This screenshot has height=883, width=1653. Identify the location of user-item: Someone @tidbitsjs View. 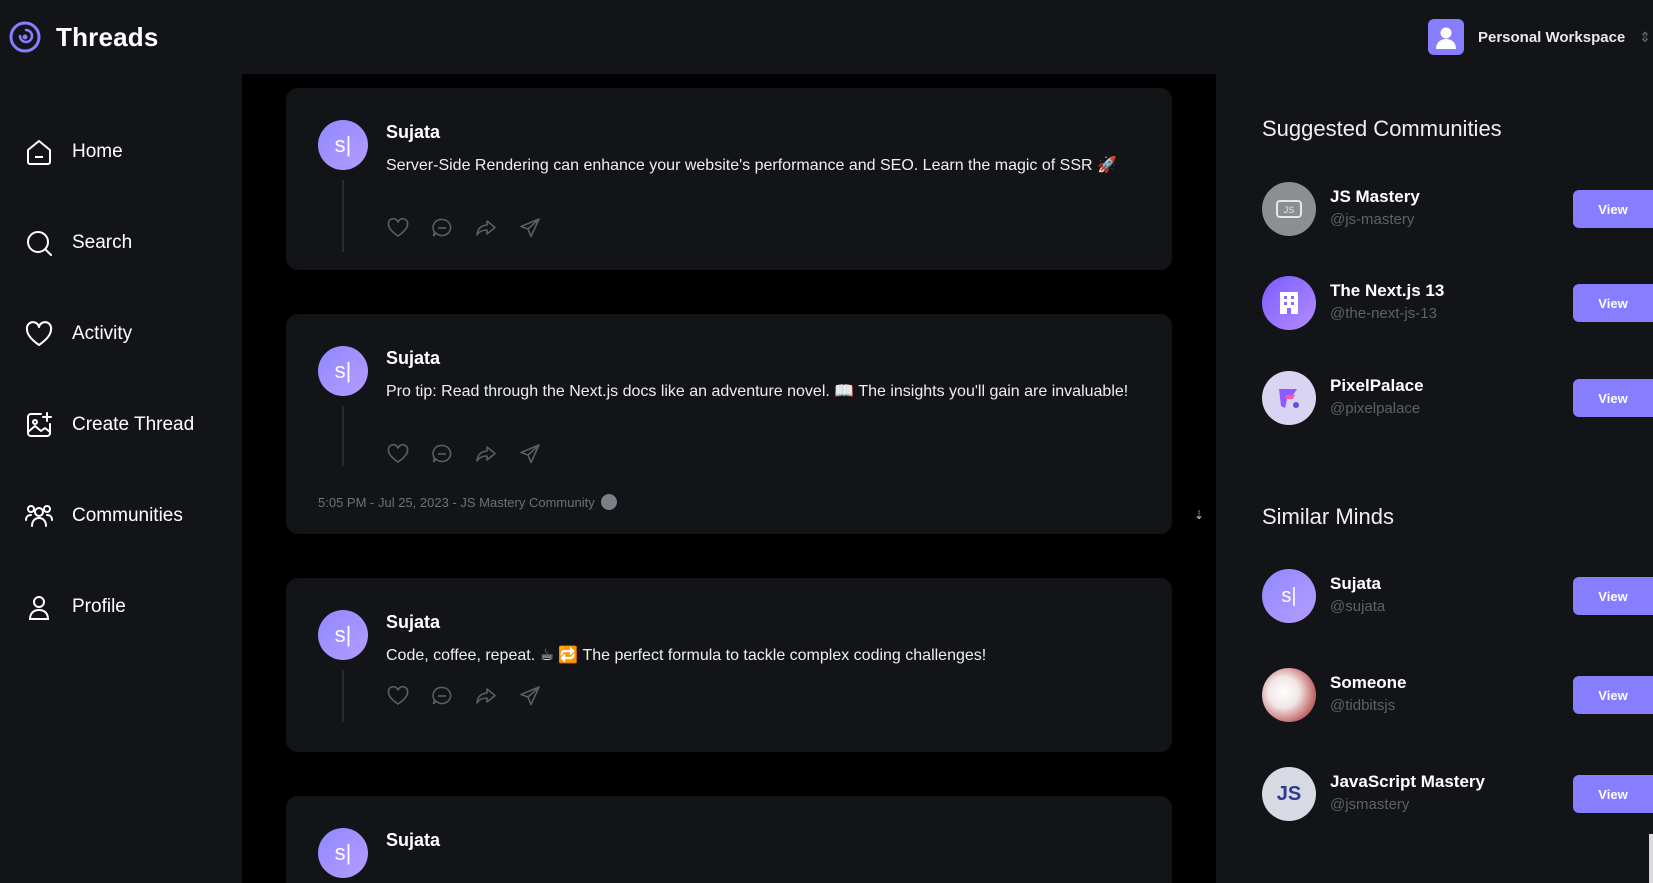
(1457, 696).